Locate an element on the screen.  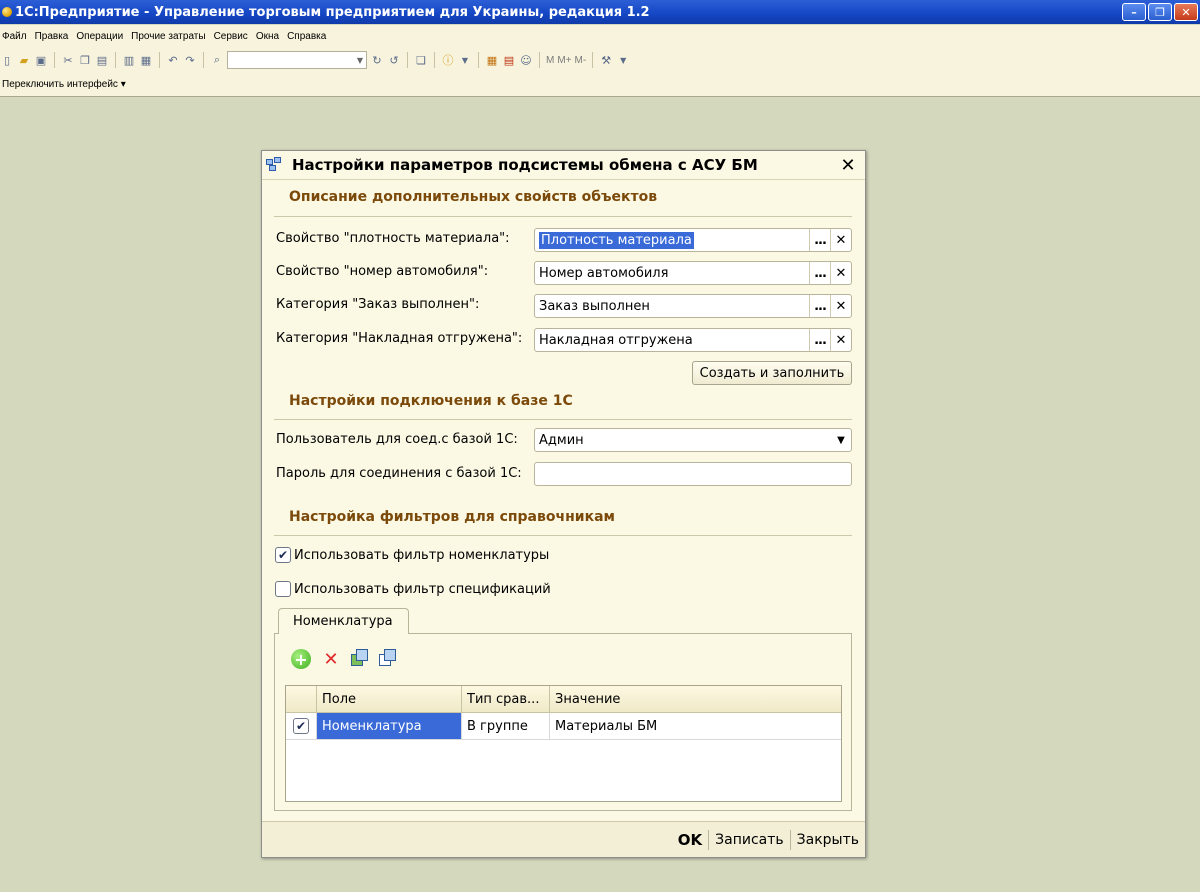
specification-filter-label: Использовать фильтр спецификаций is located at coordinates (422, 589).